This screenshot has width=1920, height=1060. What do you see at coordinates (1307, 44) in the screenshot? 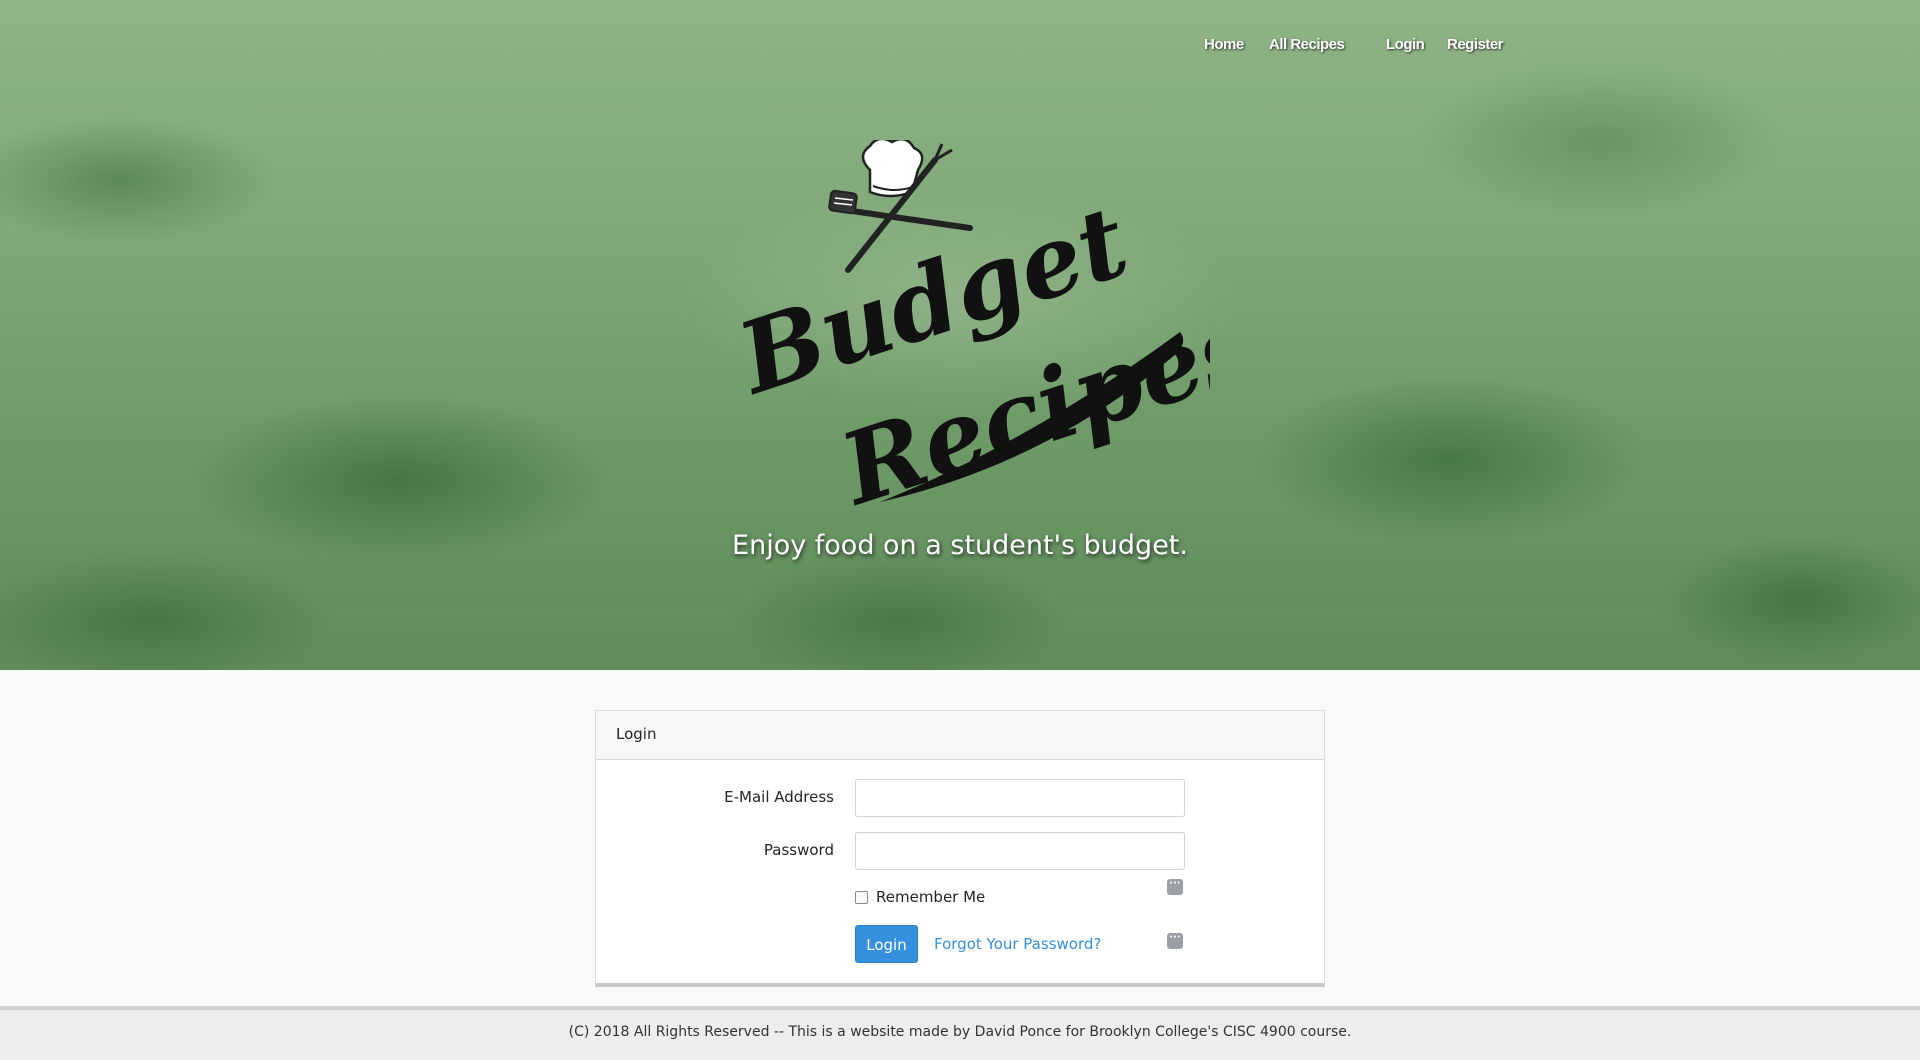
I see `nav-all-recipes: All Recipes` at bounding box center [1307, 44].